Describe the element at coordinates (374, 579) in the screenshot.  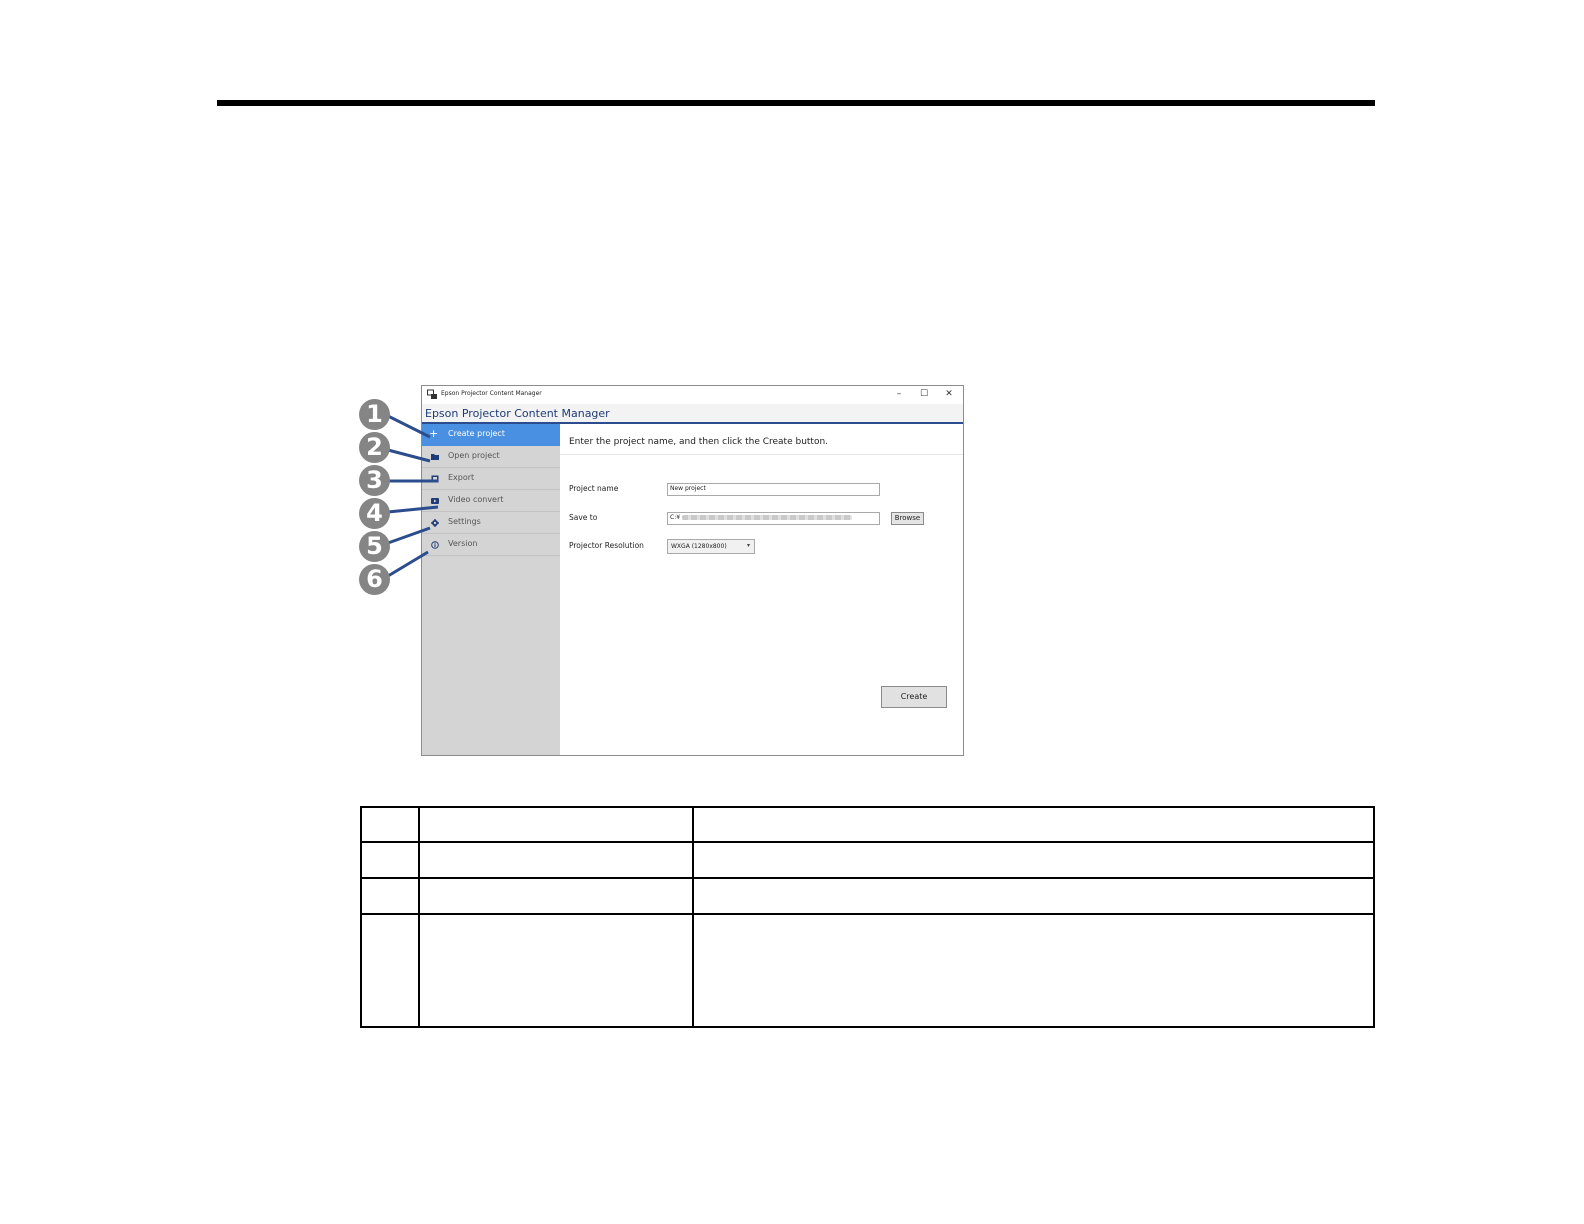
I see `callout-6: 6` at that location.